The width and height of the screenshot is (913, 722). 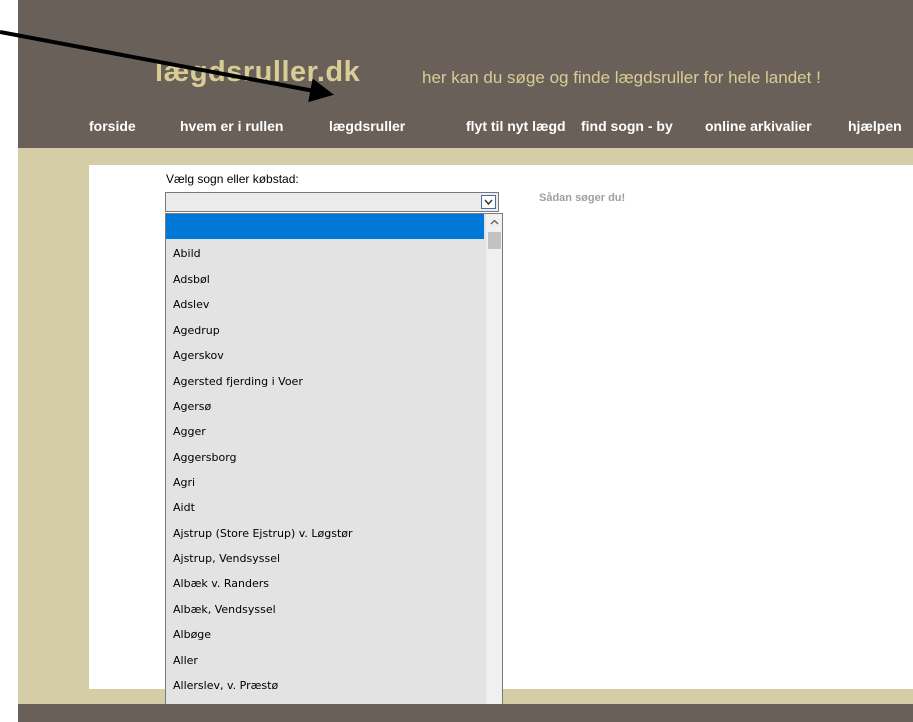 What do you see at coordinates (875, 126) in the screenshot?
I see `nav-hjaelpen: hjælpen` at bounding box center [875, 126].